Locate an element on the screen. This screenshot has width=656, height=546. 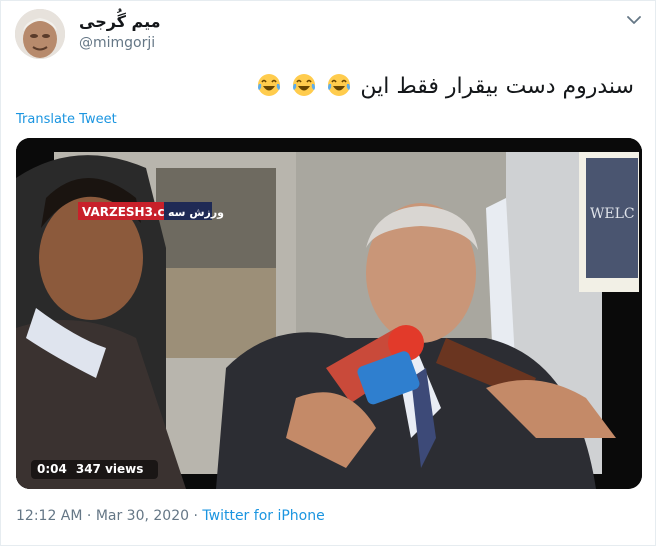
video-stats-badge: 0:04 347 views is located at coordinates (95, 469).